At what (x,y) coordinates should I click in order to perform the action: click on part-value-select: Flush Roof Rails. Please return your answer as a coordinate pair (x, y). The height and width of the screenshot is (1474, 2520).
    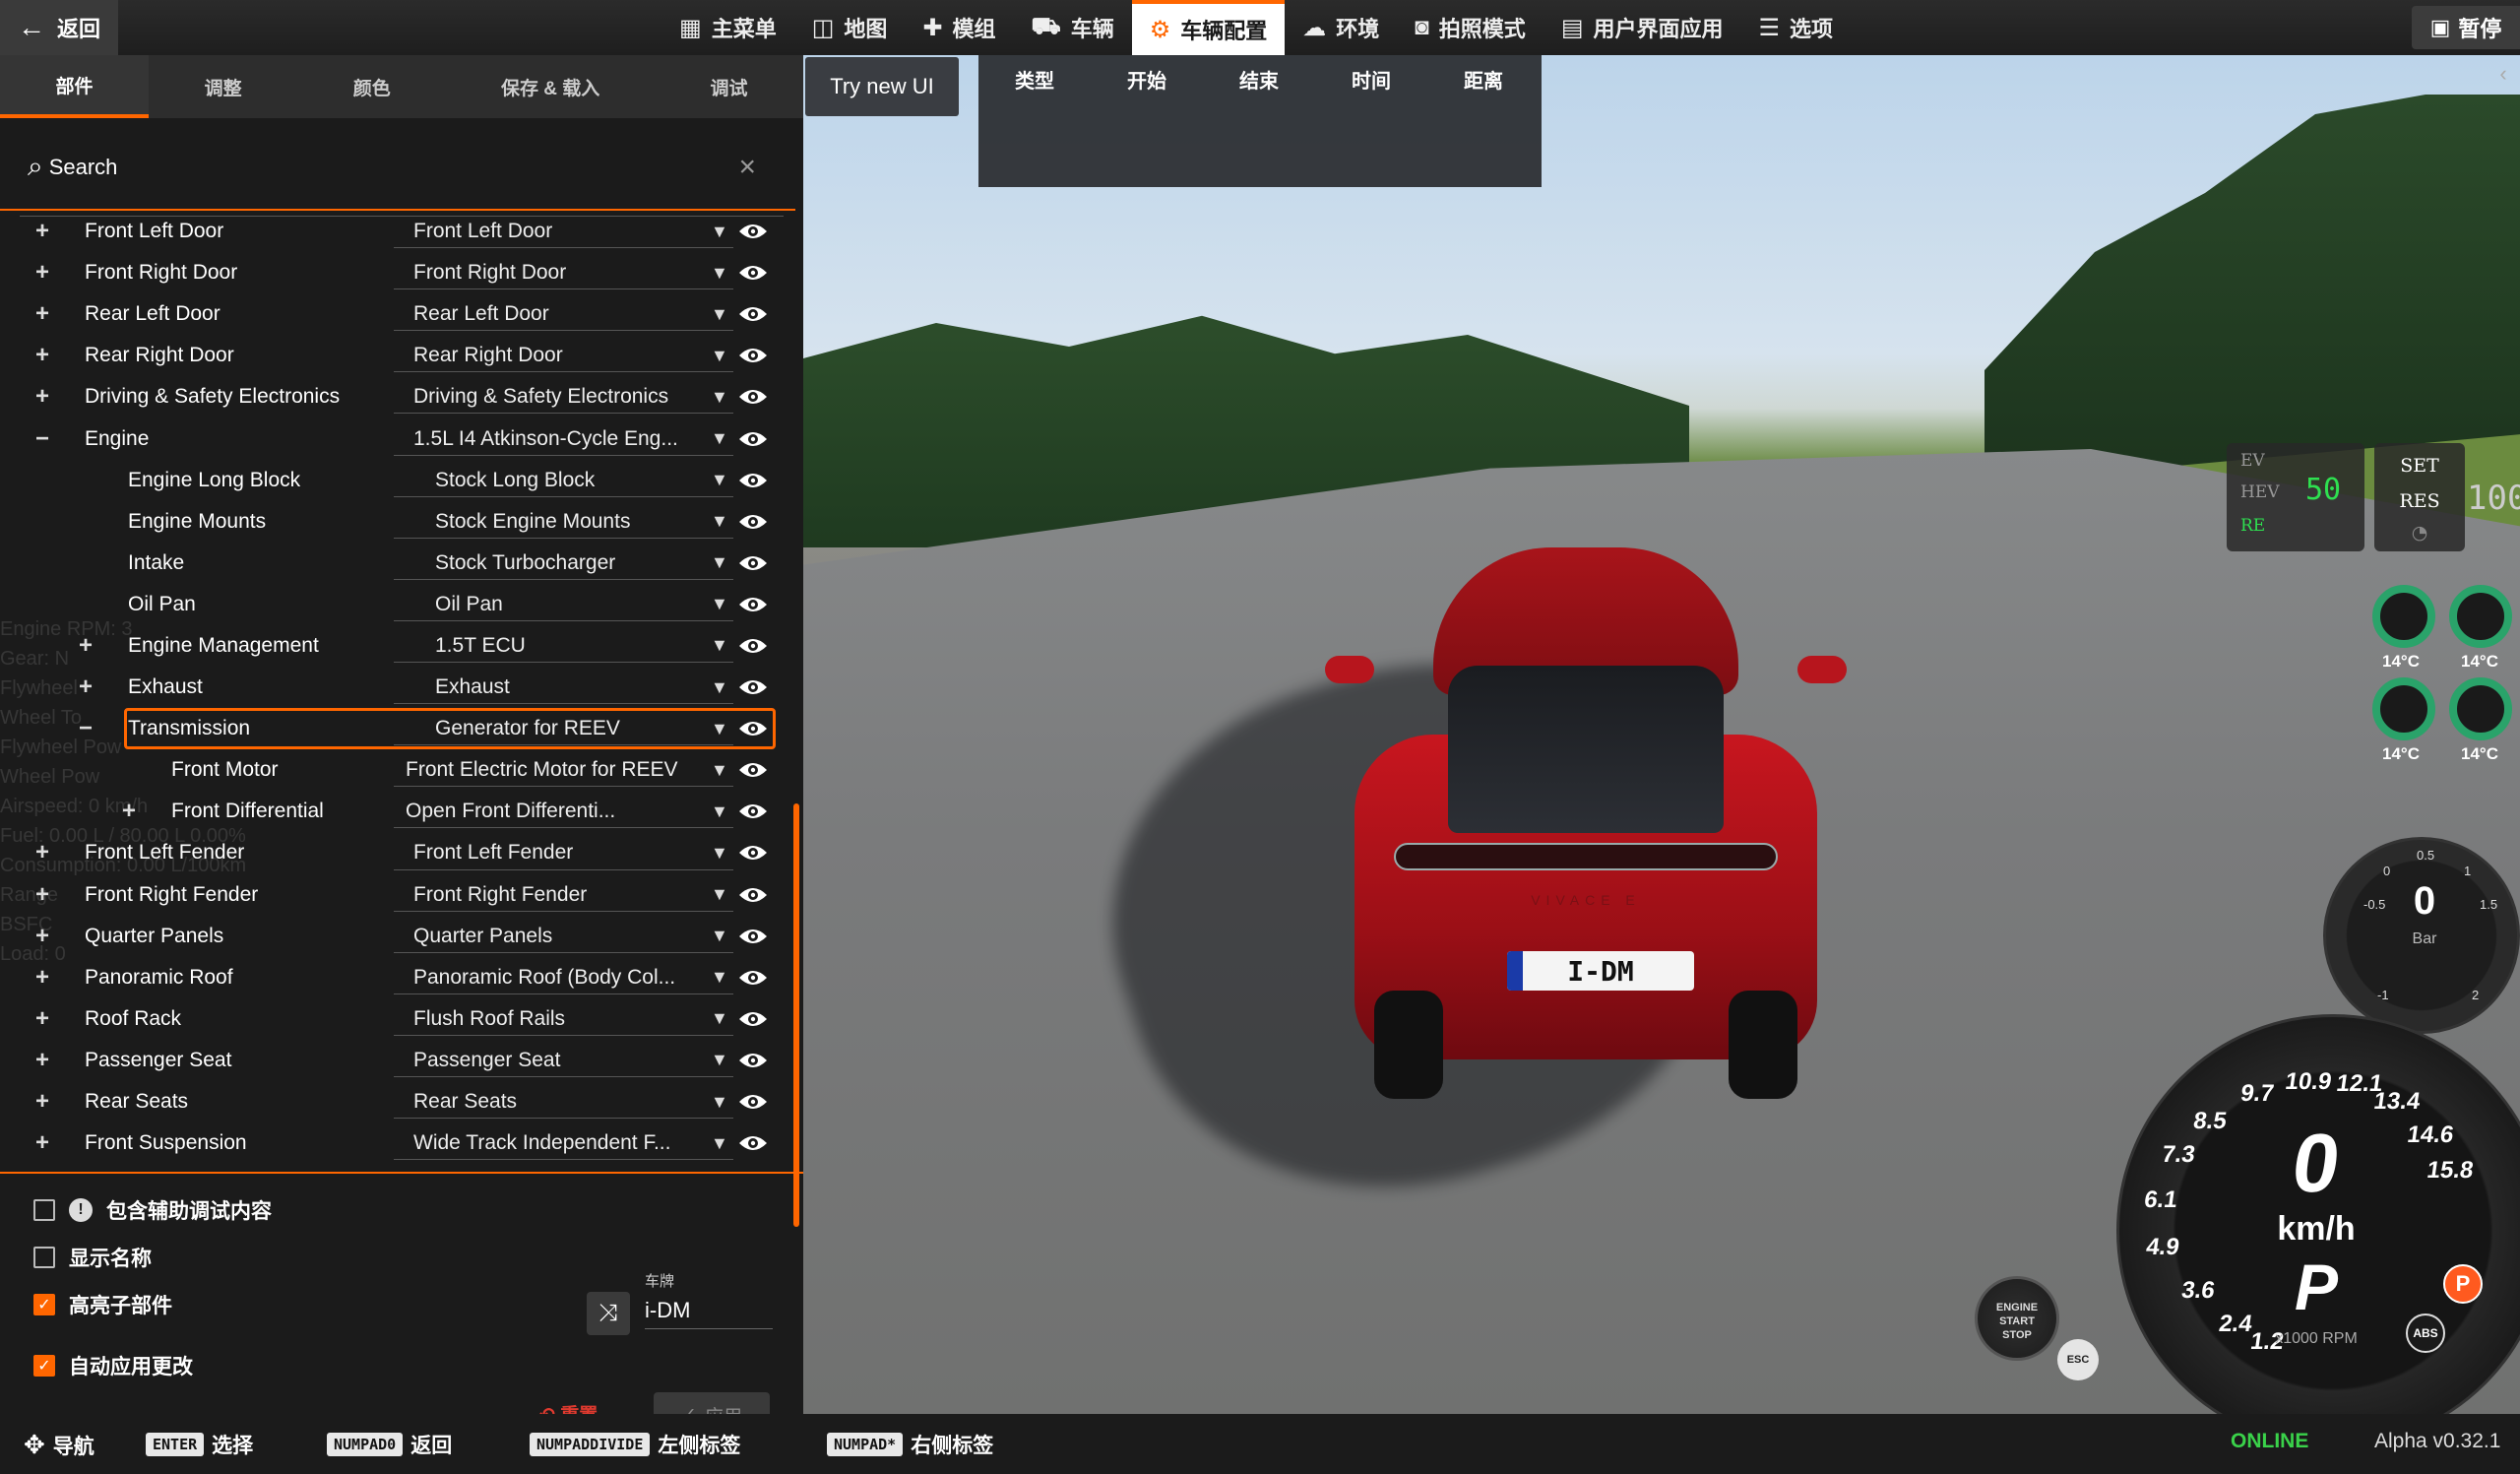
    Looking at the image, I should click on (556, 1019).